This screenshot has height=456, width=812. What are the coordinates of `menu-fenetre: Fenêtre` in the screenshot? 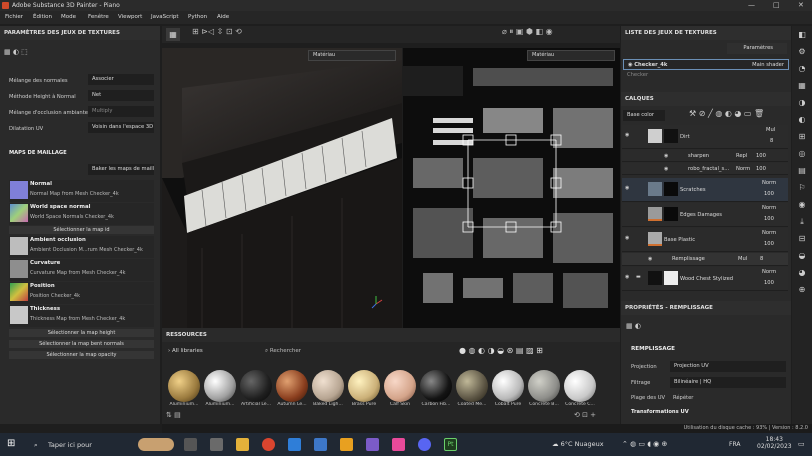 It's located at (98, 17).